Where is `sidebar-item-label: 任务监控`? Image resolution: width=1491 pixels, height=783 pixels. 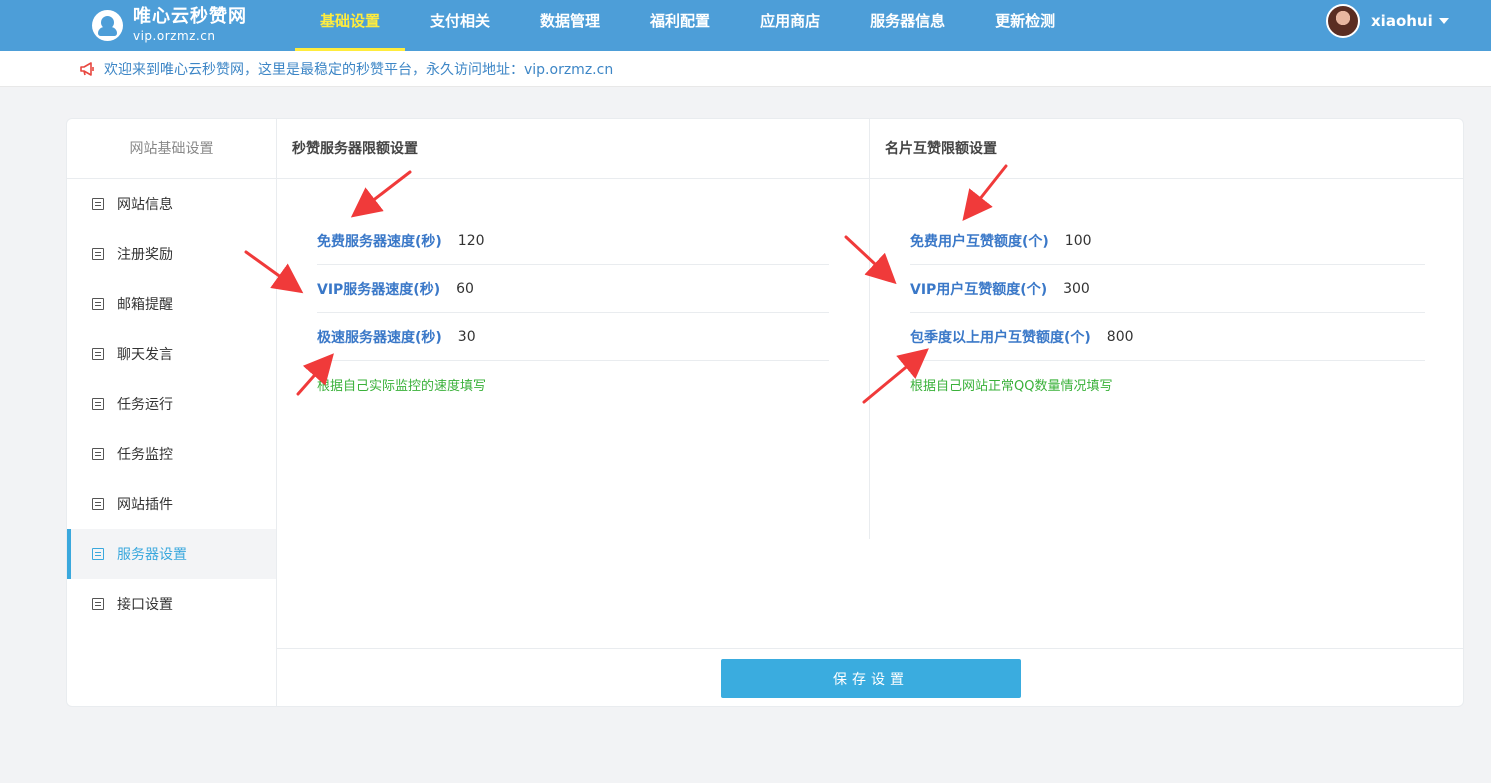
sidebar-item-label: 任务监控 is located at coordinates (145, 455).